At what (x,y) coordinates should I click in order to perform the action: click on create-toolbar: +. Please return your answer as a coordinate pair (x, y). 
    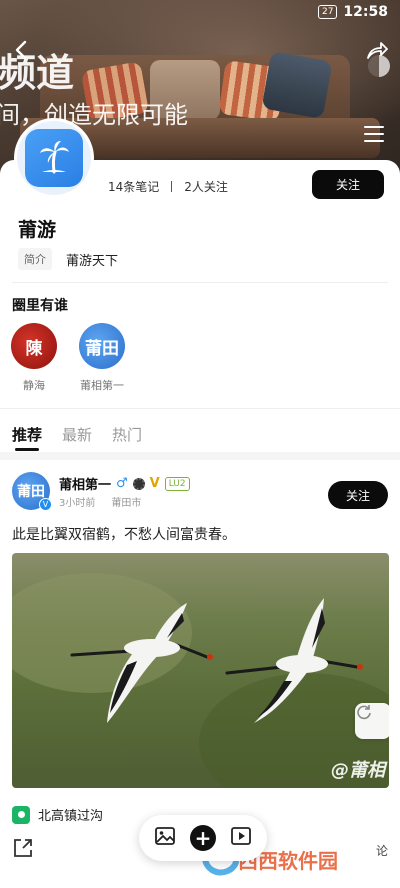
    Looking at the image, I should click on (203, 838).